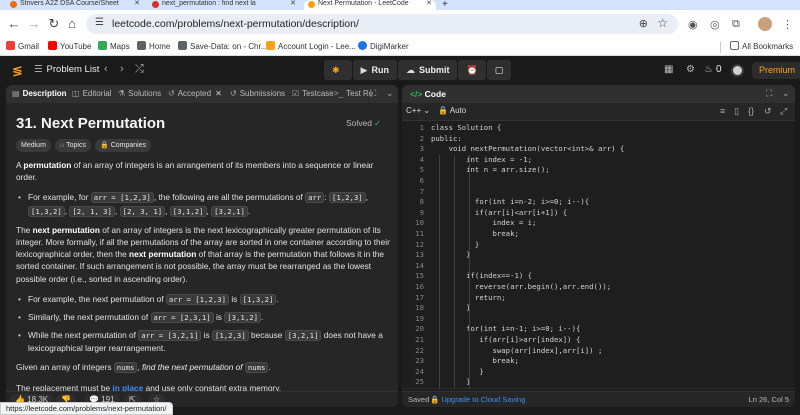 This screenshot has width=800, height=415. I want to click on code-line: 21 if(arr[i]>arr[index]) {, so click(598, 340).